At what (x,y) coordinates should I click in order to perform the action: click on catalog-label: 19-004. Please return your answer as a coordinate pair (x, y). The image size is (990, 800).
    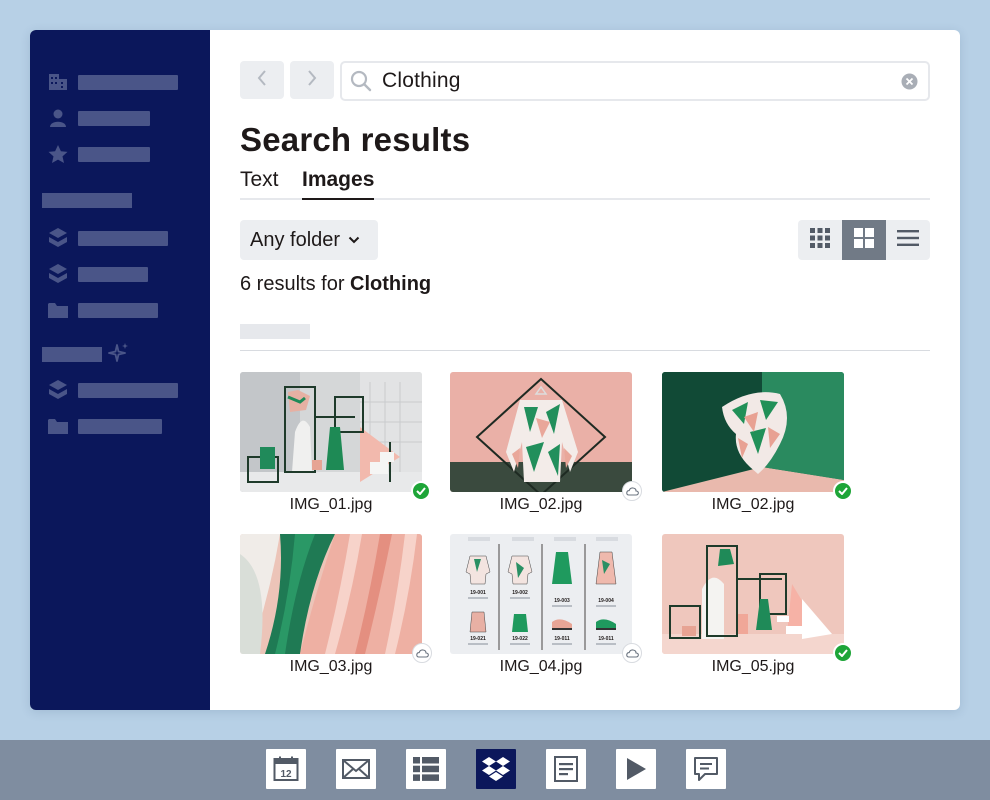
    Looking at the image, I should click on (606, 601).